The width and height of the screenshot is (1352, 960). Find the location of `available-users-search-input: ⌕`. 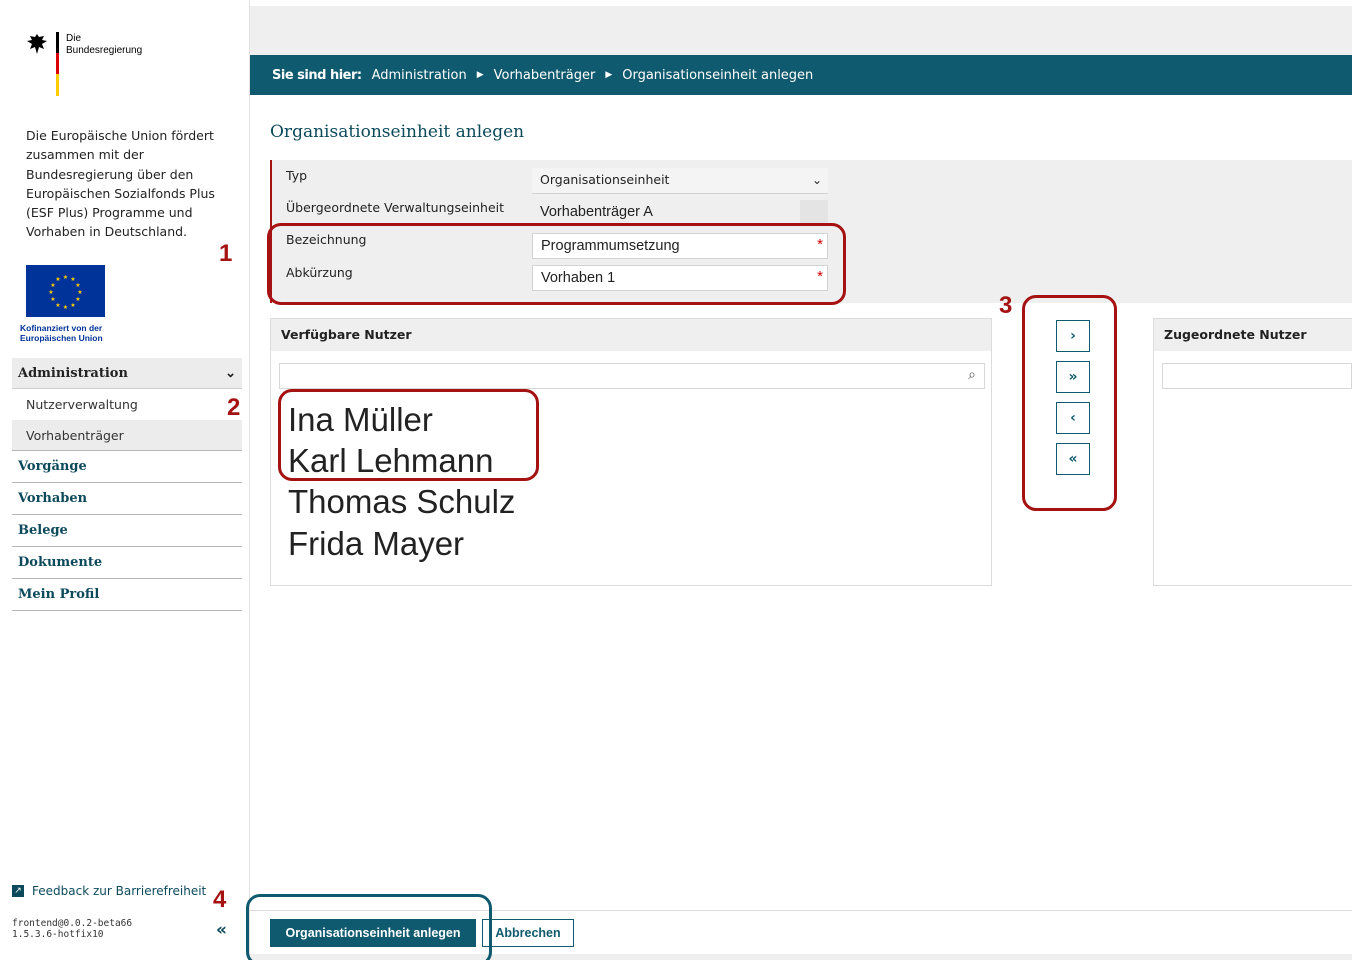

available-users-search-input: ⌕ is located at coordinates (632, 376).